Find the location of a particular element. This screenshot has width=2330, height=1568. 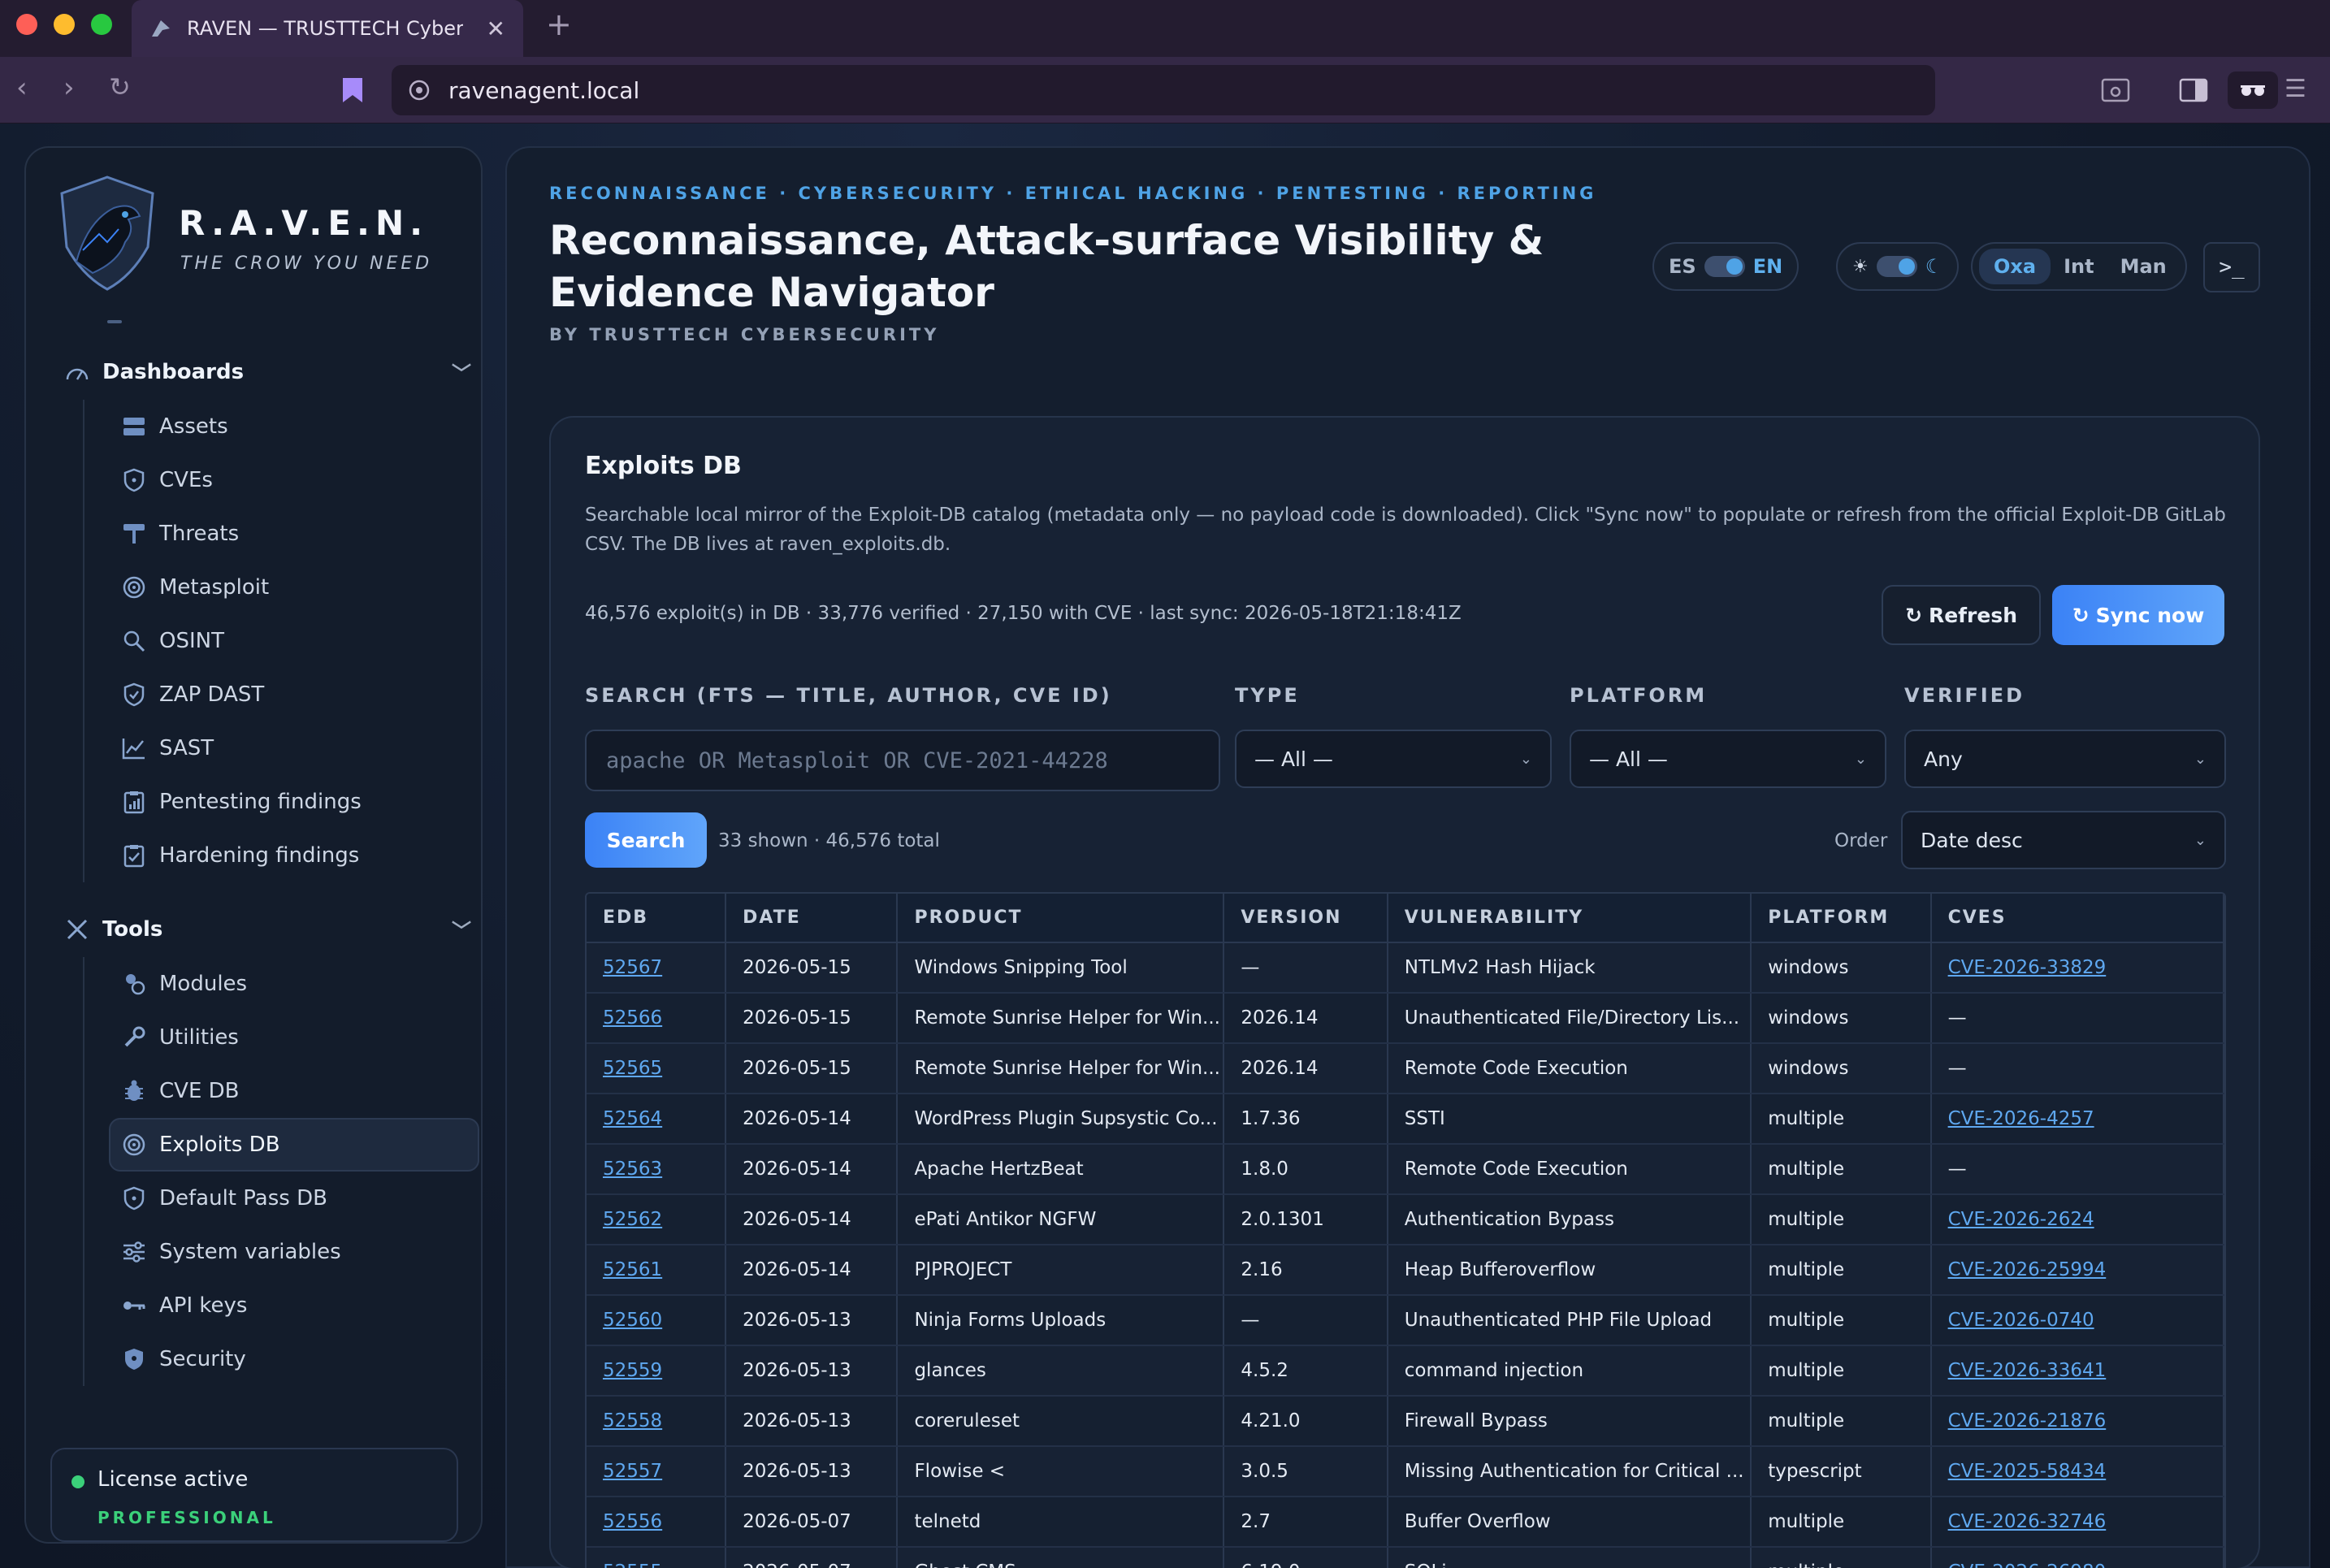

browser-tab: RAVEN — TRUSTTECH Cybers ✕ is located at coordinates (327, 28).